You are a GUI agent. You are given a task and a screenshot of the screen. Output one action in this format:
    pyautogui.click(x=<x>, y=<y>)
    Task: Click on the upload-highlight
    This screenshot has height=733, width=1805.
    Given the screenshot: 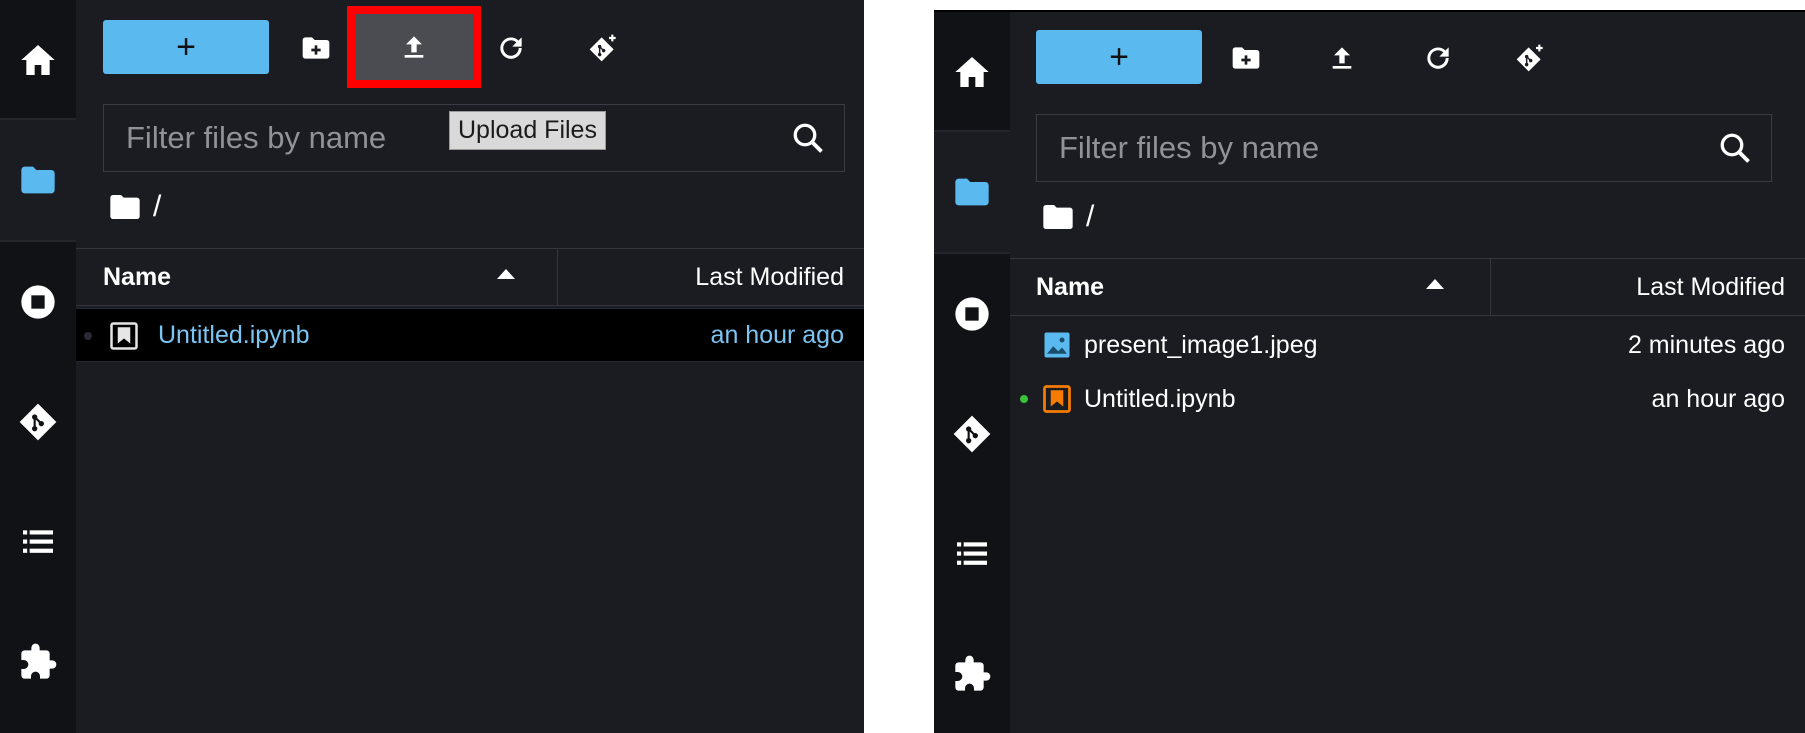 What is the action you would take?
    pyautogui.click(x=414, y=47)
    